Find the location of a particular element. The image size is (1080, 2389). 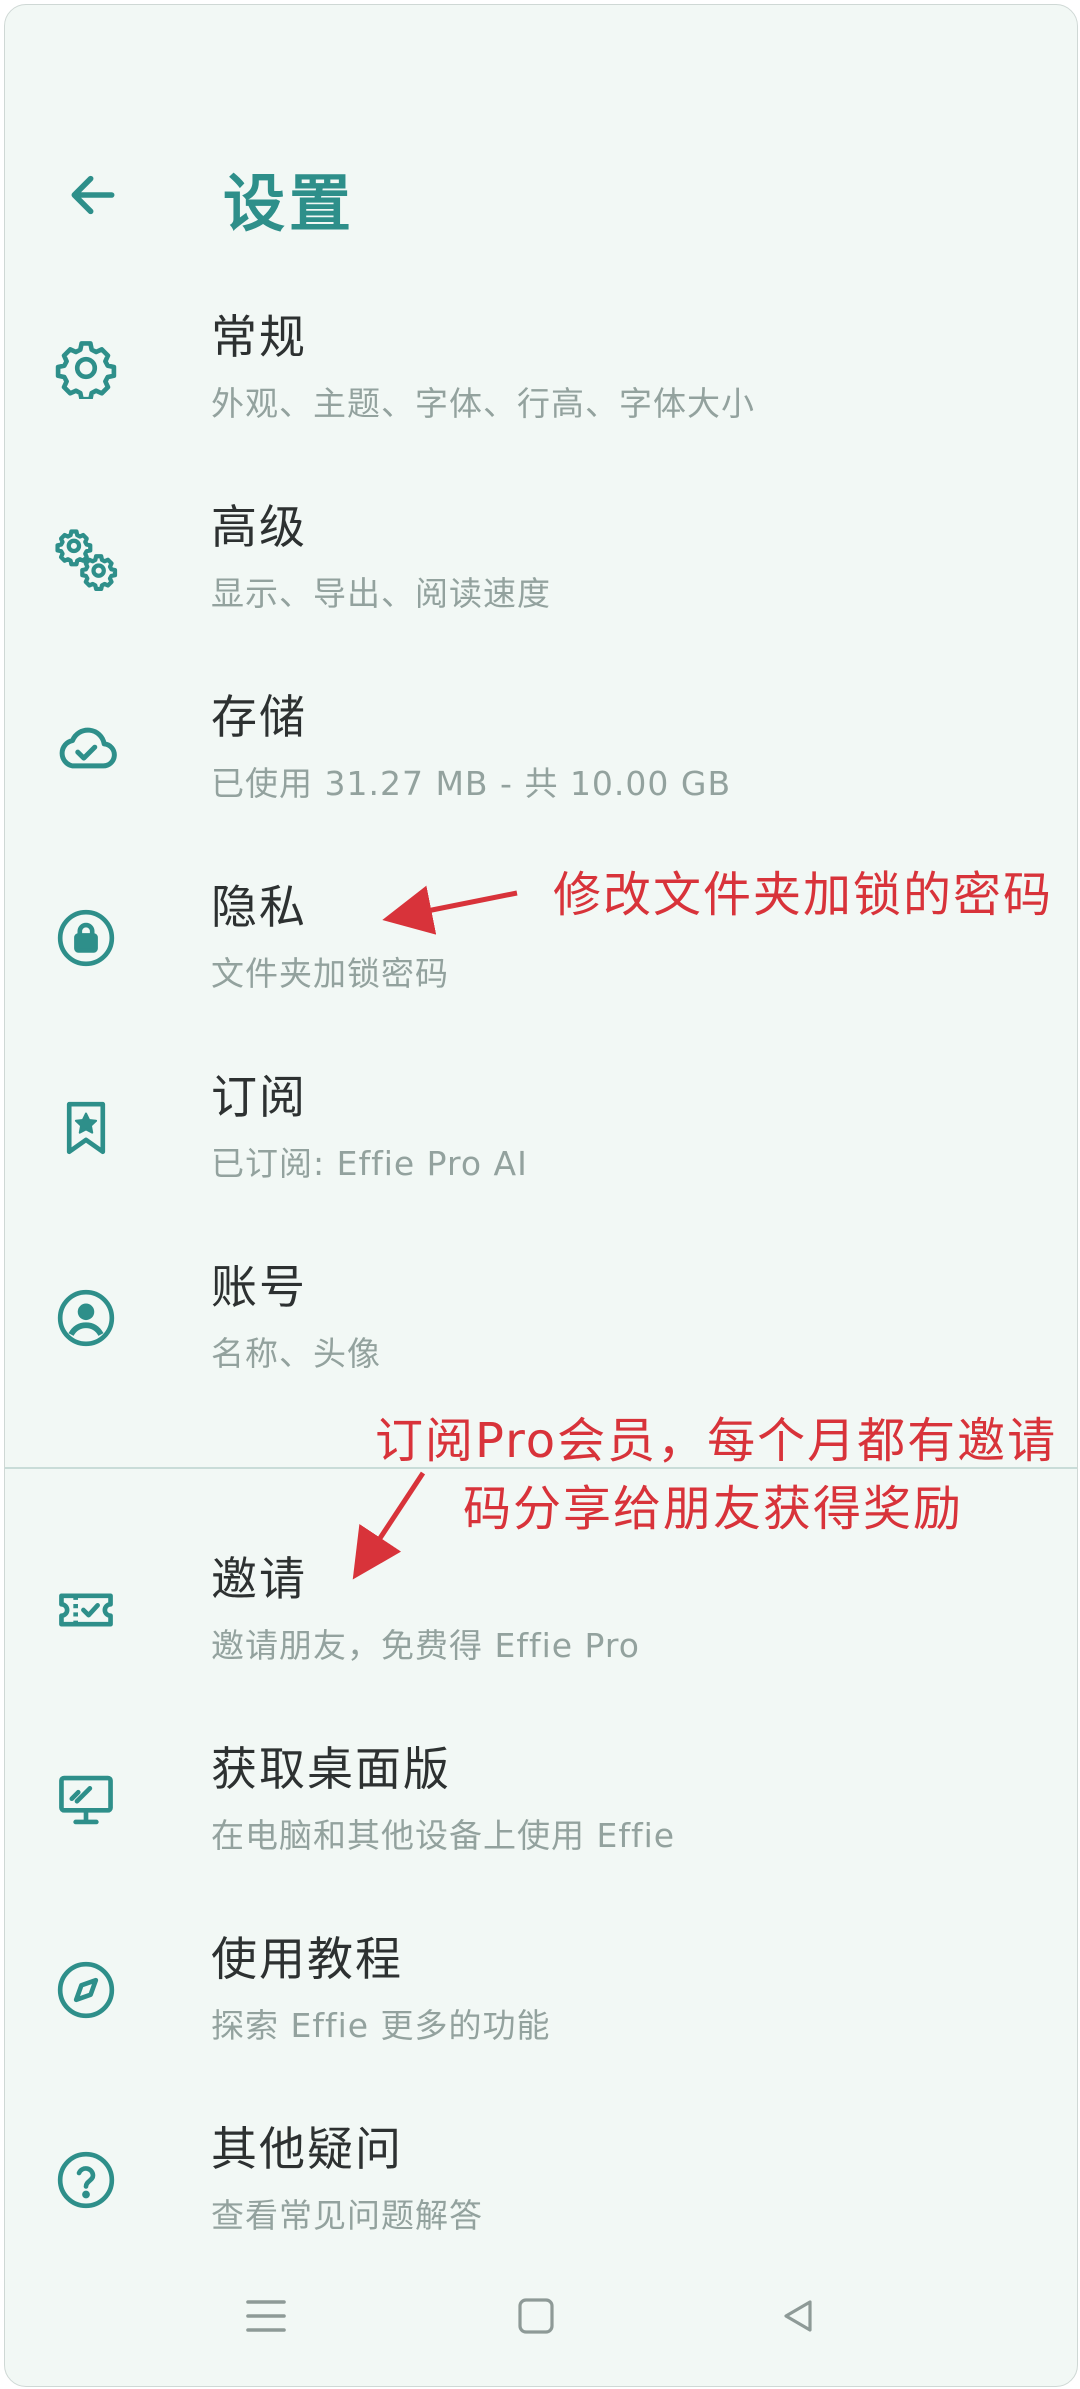

settings-item-description: 已使用 31.27 MB - 共 10.00 GB is located at coordinates (471, 783).